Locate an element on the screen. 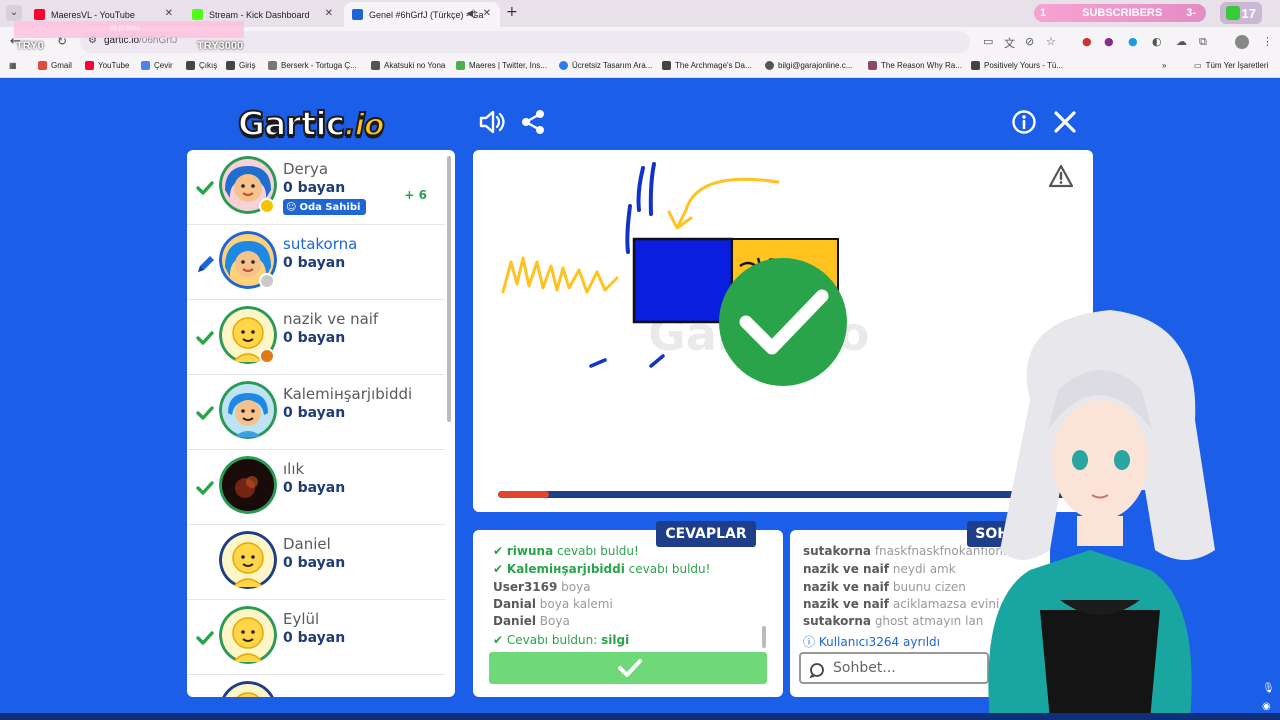 The width and height of the screenshot is (1280, 720). answer-line: Danial boya kalemi is located at coordinates (553, 604).